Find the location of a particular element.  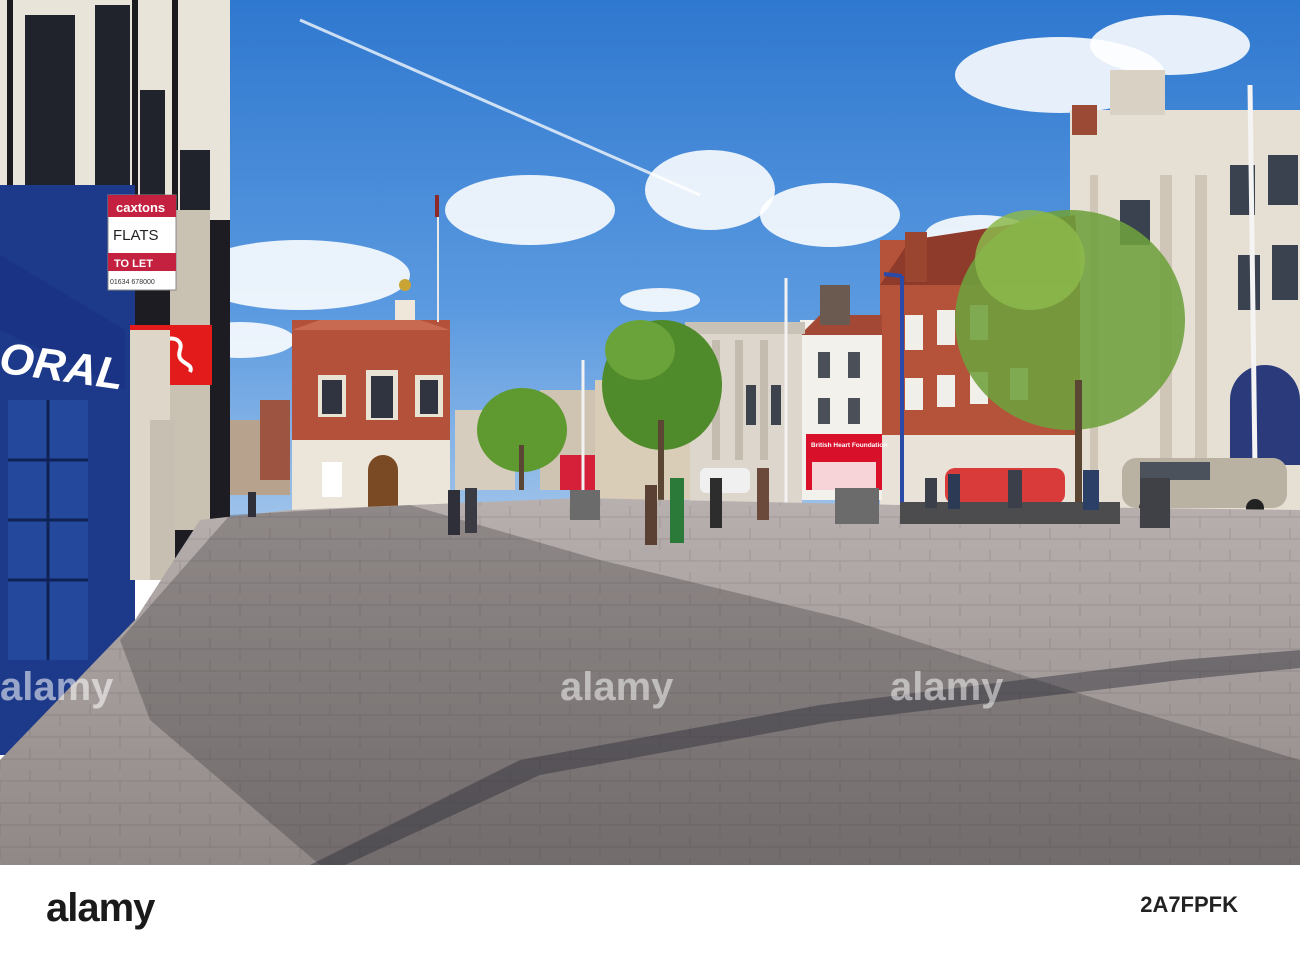

footer-bar is located at coordinates (650, 910).